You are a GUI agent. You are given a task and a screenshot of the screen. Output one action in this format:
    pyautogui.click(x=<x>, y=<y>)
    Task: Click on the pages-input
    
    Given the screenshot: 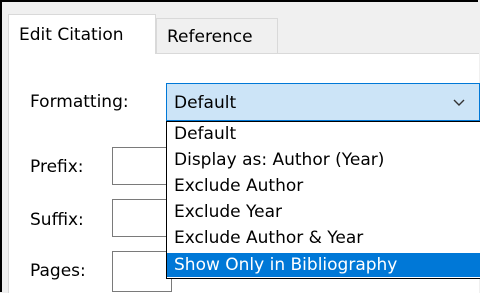 What is the action you would take?
    pyautogui.click(x=142, y=271)
    